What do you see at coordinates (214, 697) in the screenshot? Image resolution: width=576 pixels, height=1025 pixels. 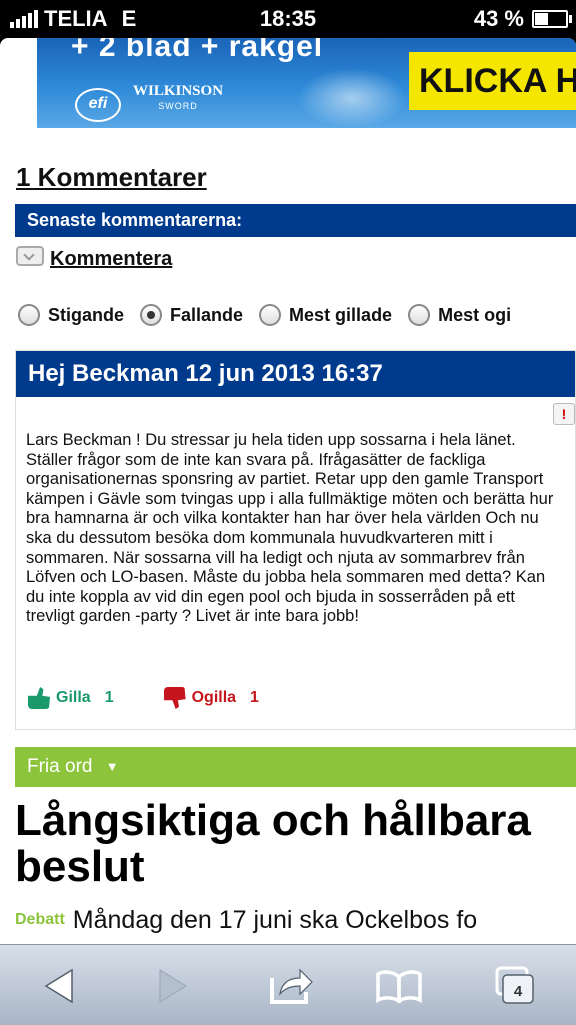 I see `dislike-label: Ogilla` at bounding box center [214, 697].